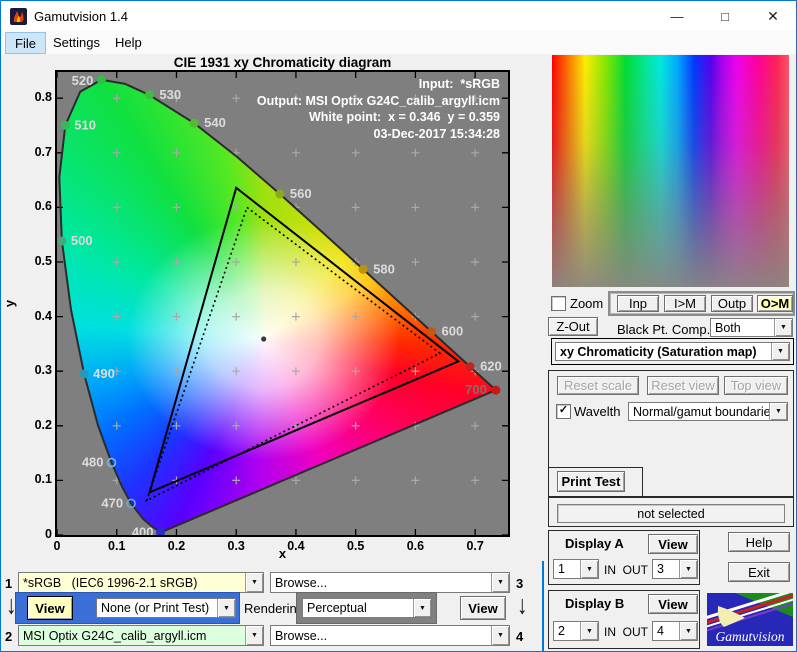 Image resolution: width=797 pixels, height=652 pixels. I want to click on panel-divider, so click(543, 606).